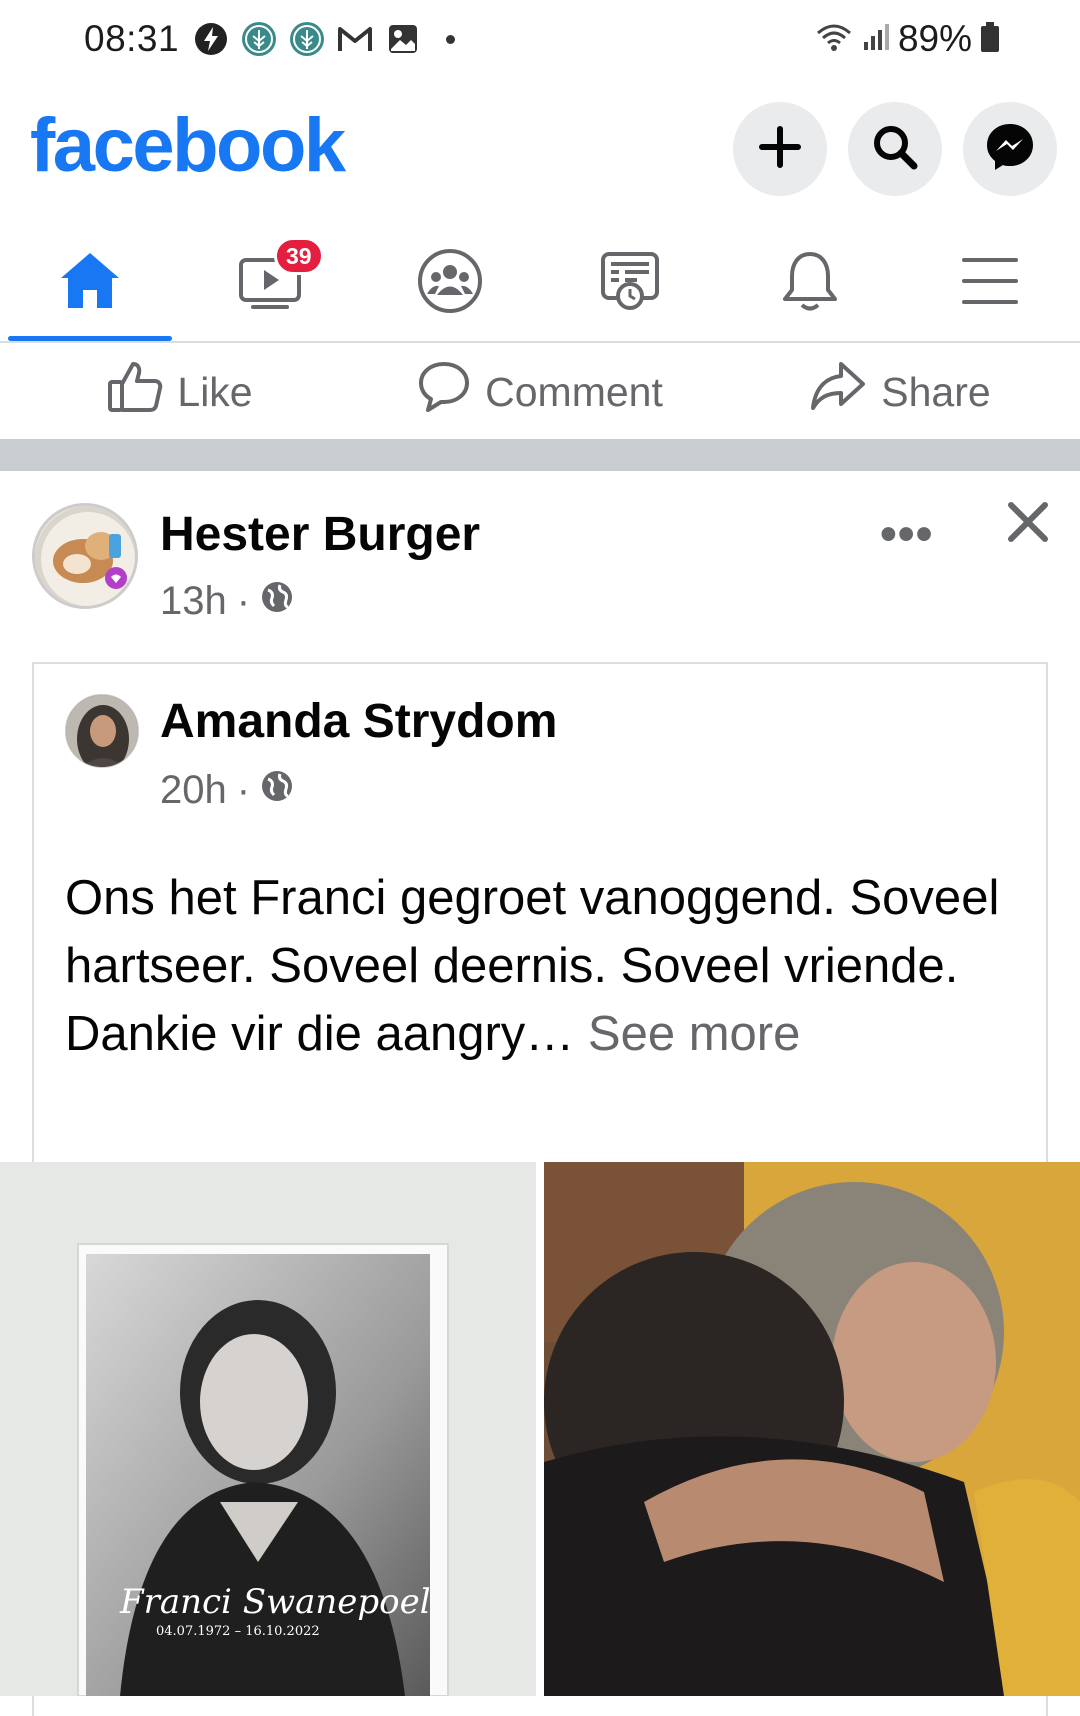 The height and width of the screenshot is (1716, 1080). I want to click on app-header: facebook, so click(540, 145).